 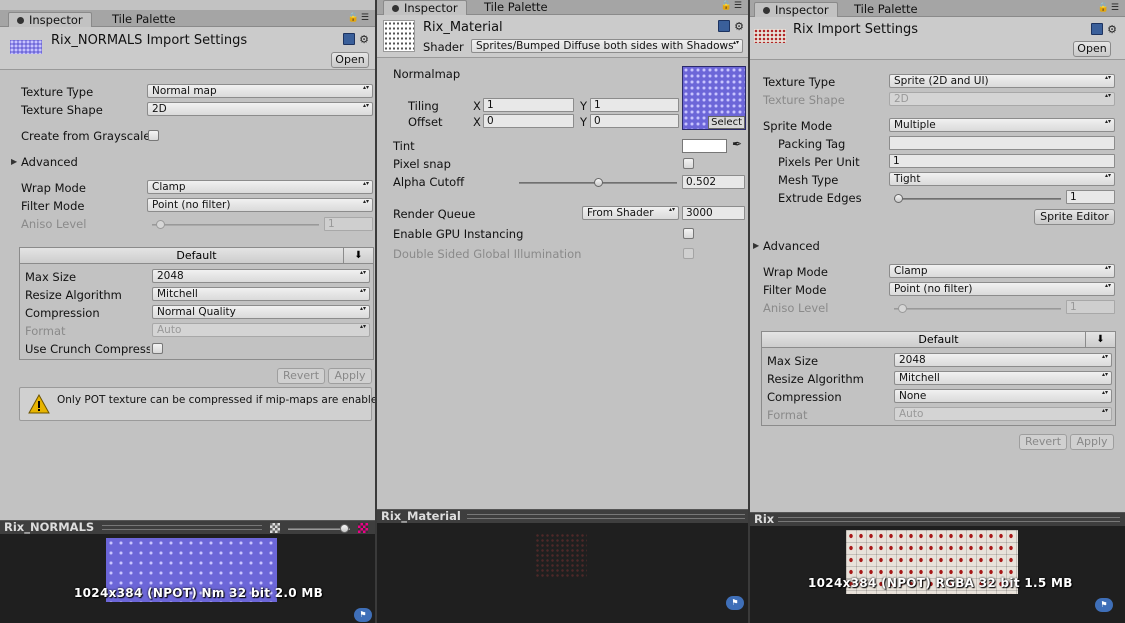 What do you see at coordinates (737, 144) in the screenshot?
I see `eyedropper-icon: ✒` at bounding box center [737, 144].